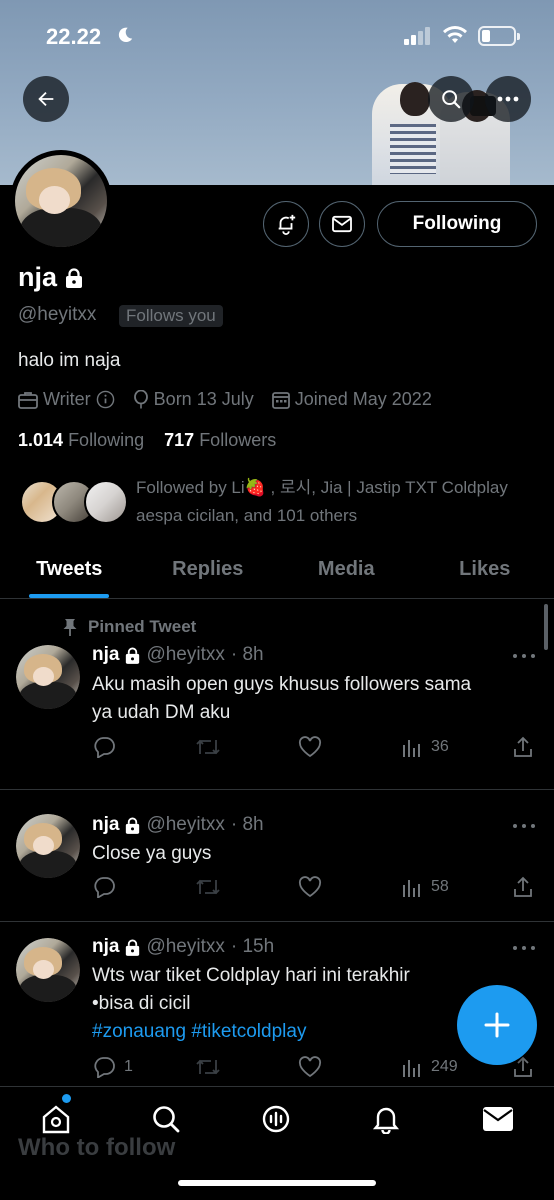  What do you see at coordinates (75, 503) in the screenshot?
I see `followed-by-avatars` at bounding box center [75, 503].